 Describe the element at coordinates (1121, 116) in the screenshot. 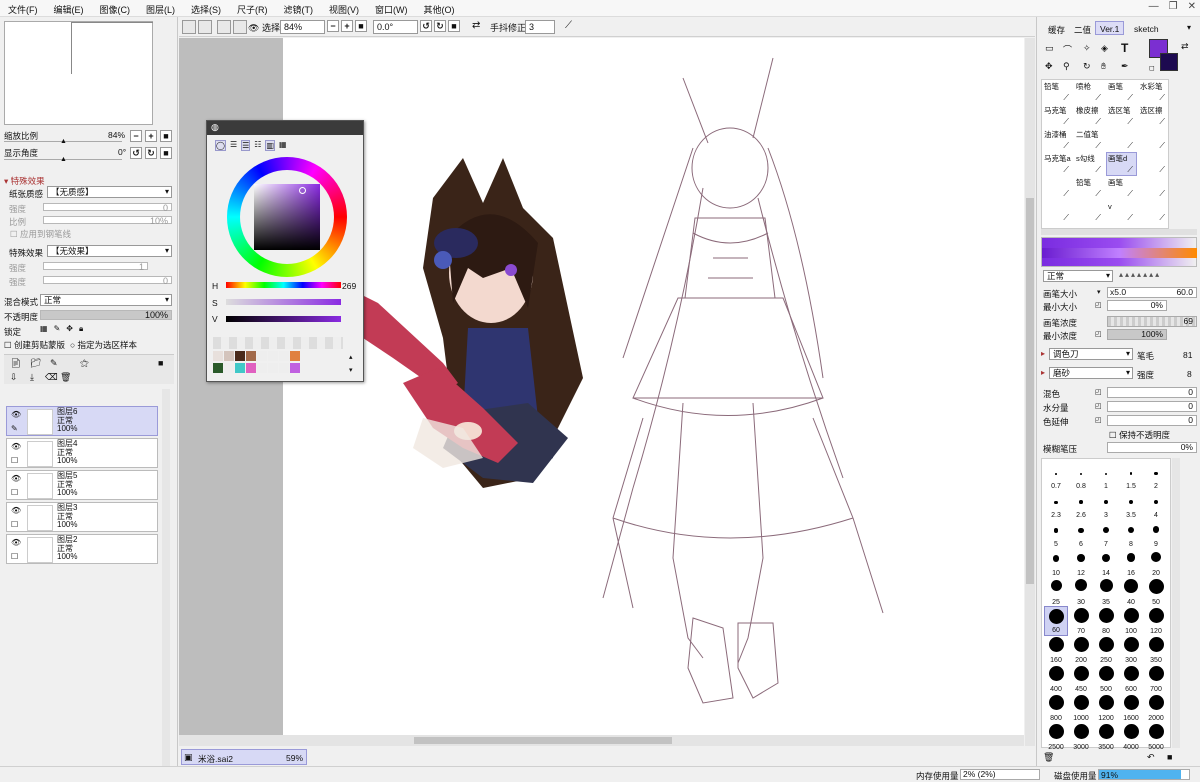

I see `brush-slot: 选区笔 ⟋` at that location.